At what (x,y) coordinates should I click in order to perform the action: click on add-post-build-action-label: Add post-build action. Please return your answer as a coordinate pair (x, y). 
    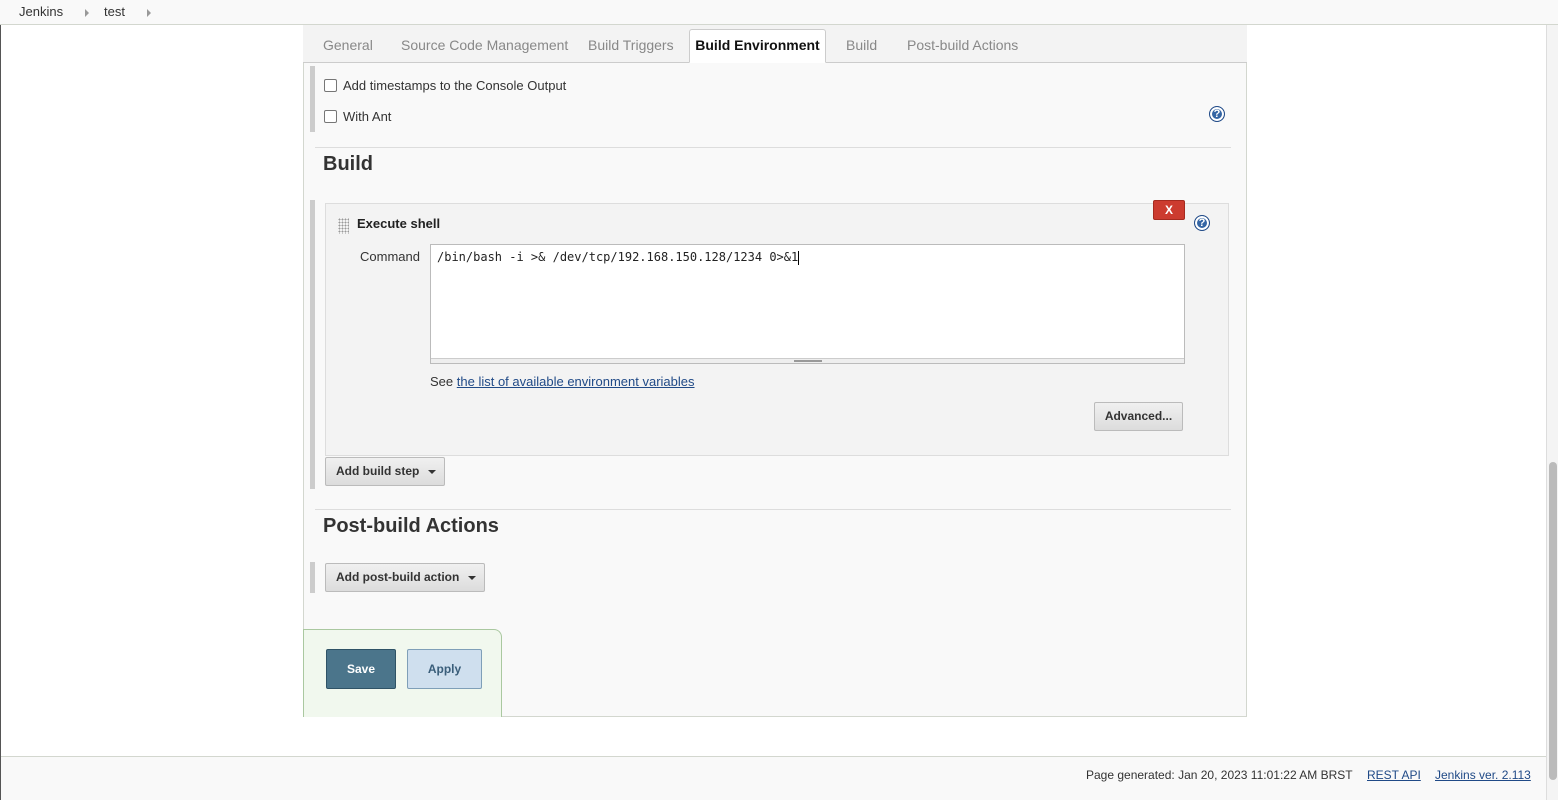
    Looking at the image, I should click on (397, 577).